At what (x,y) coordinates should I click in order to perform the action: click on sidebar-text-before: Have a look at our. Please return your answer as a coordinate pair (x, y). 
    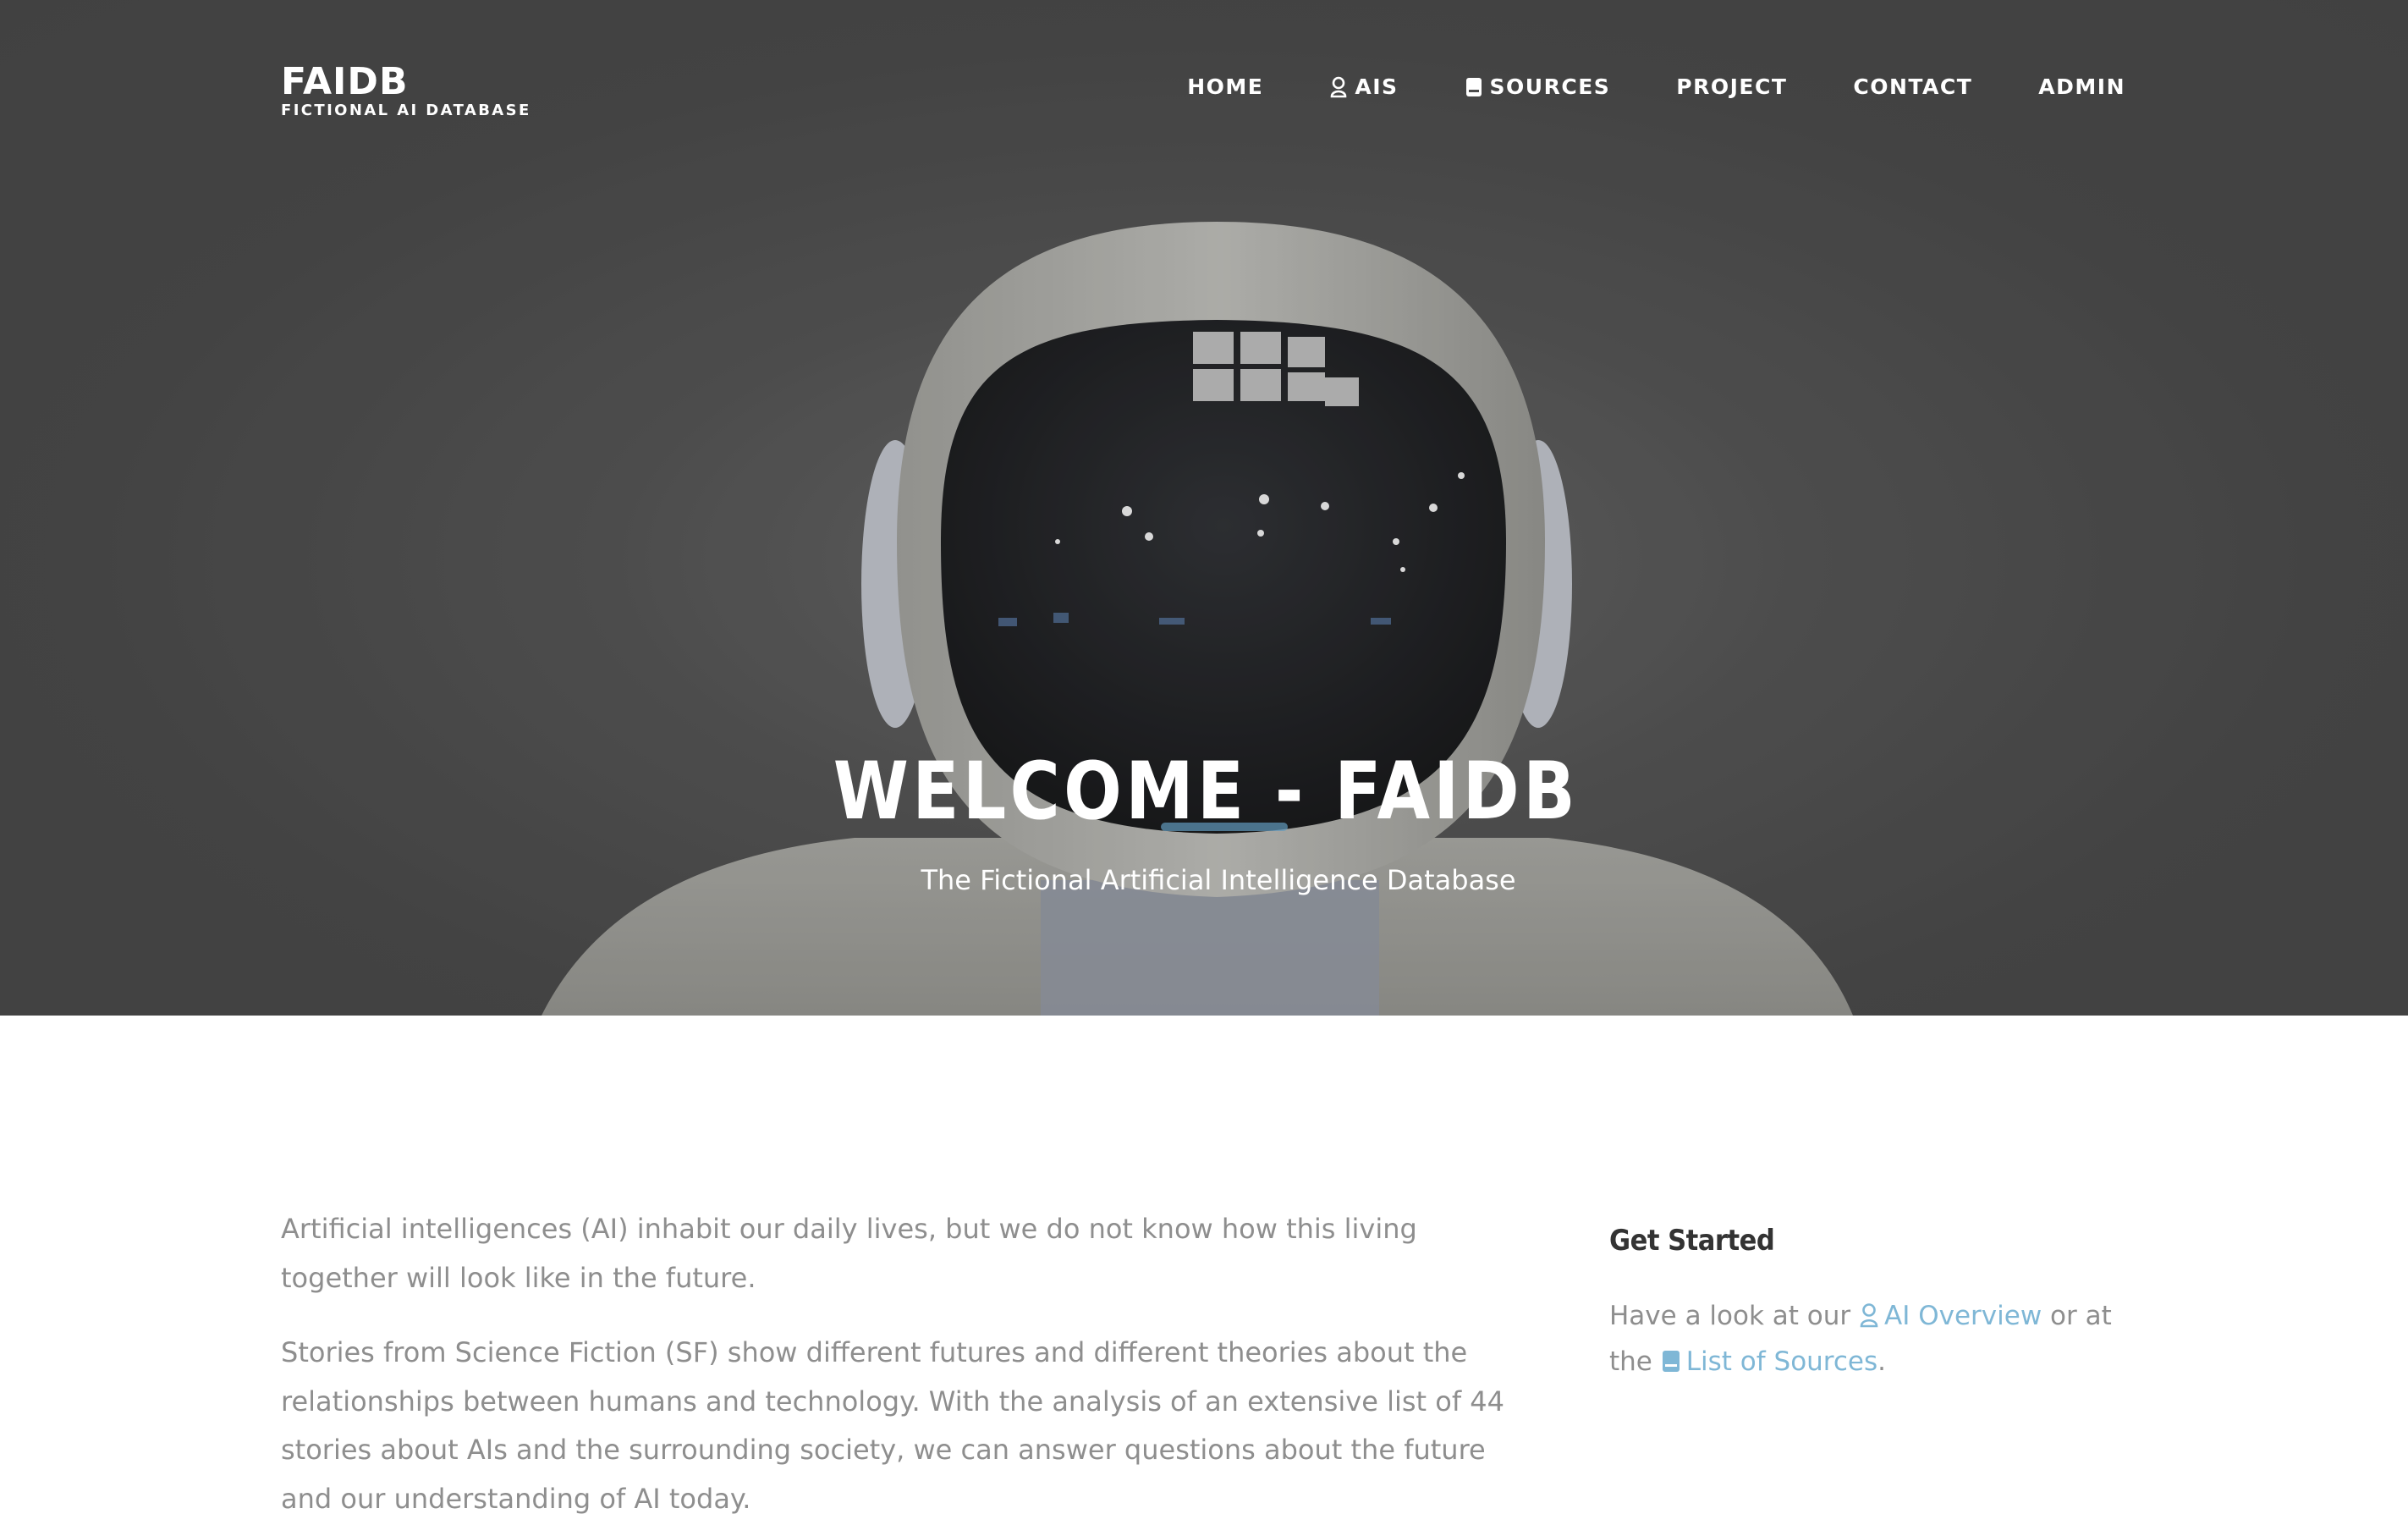
    Looking at the image, I should click on (1730, 1316).